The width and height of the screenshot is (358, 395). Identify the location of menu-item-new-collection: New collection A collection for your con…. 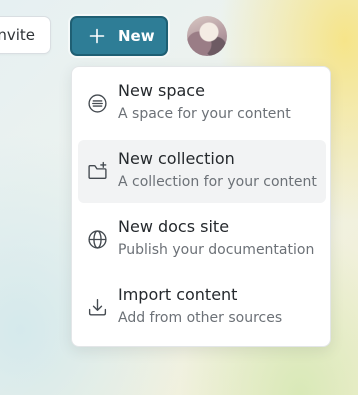
(202, 171).